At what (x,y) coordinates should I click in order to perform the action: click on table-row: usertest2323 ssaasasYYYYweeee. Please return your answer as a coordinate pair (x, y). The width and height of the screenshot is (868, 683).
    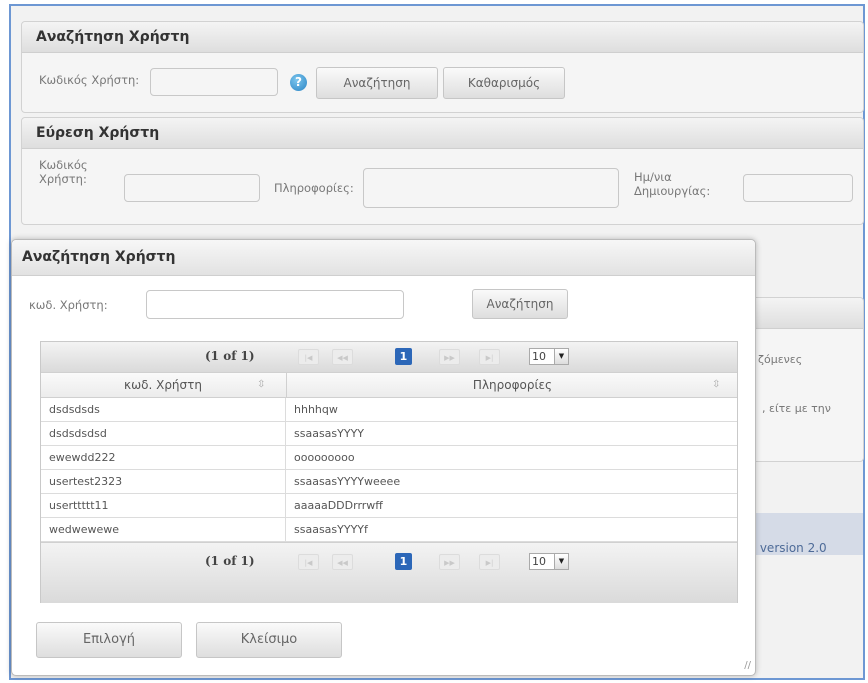
    Looking at the image, I should click on (389, 482).